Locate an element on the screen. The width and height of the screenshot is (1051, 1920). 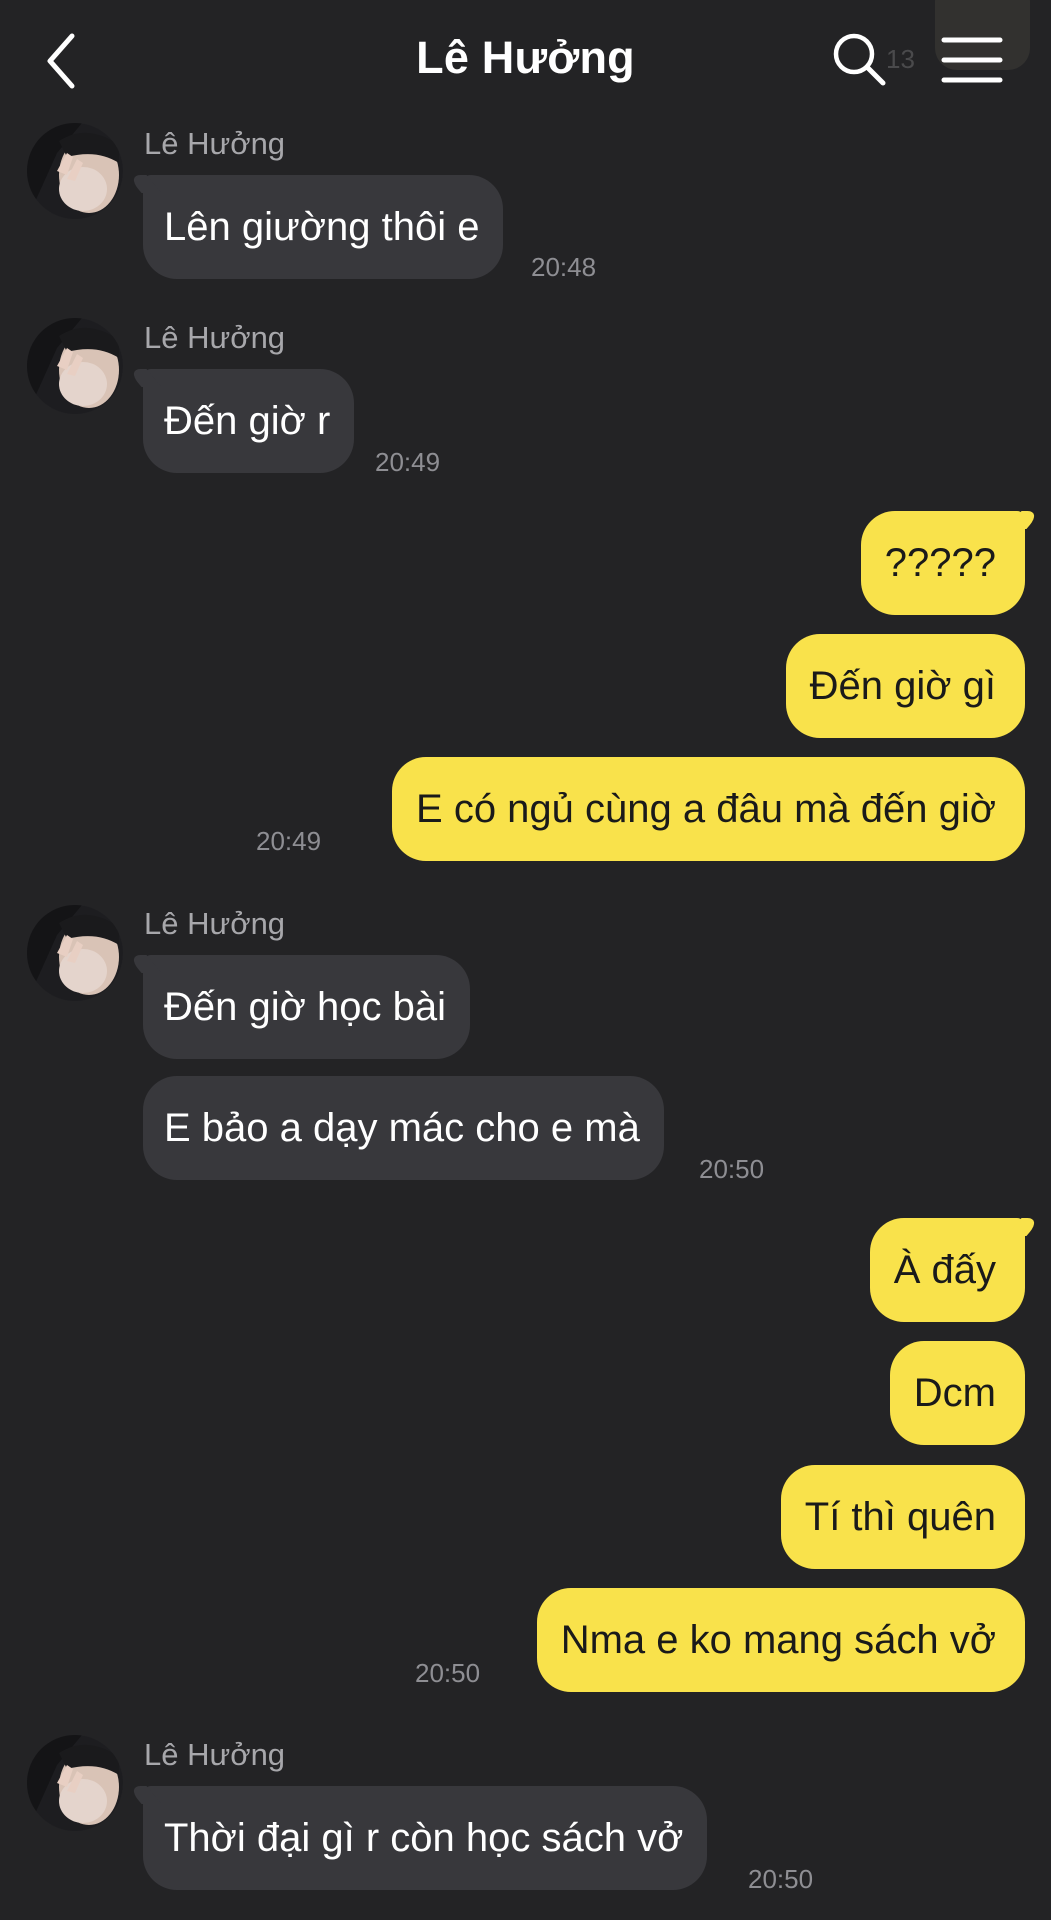
incoming-message-bubble: E bảo a dạy mác cho e mà is located at coordinates (403, 1128).